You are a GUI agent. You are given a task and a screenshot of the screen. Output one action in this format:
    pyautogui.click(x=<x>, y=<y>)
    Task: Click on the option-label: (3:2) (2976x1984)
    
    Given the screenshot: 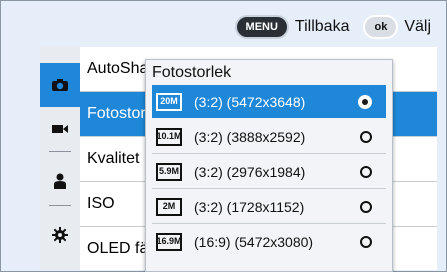 What is the action you would take?
    pyautogui.click(x=250, y=171)
    